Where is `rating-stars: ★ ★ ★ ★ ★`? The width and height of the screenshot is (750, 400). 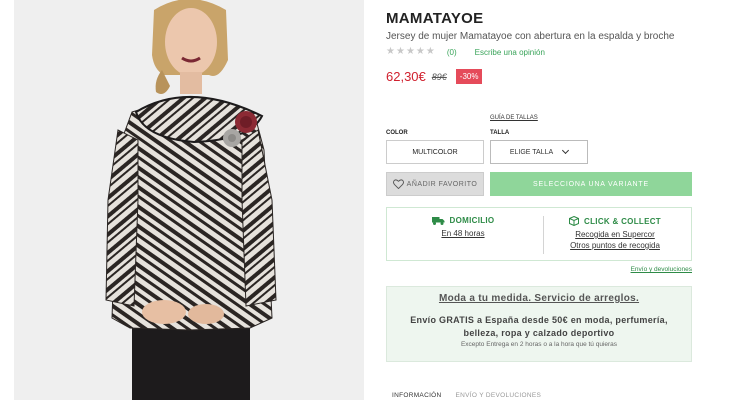 rating-stars: ★ ★ ★ ★ ★ is located at coordinates (410, 52).